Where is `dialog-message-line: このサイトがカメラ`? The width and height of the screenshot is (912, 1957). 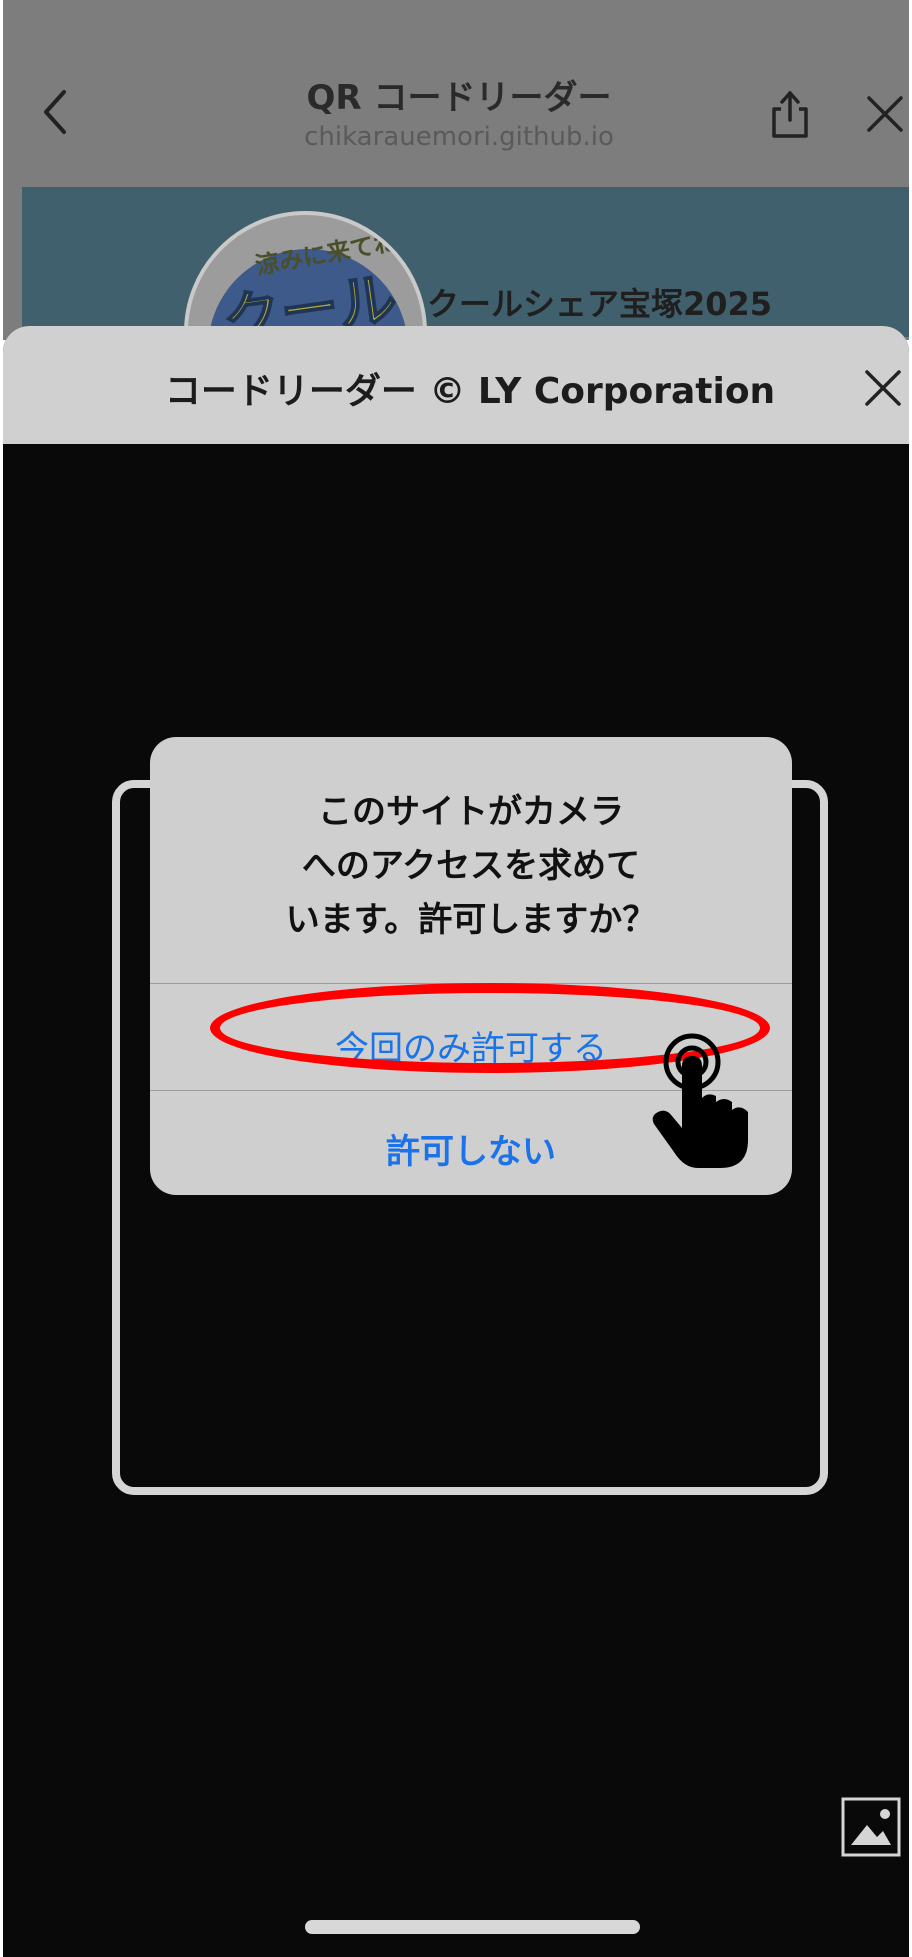 dialog-message-line: このサイトがカメラ is located at coordinates (471, 812).